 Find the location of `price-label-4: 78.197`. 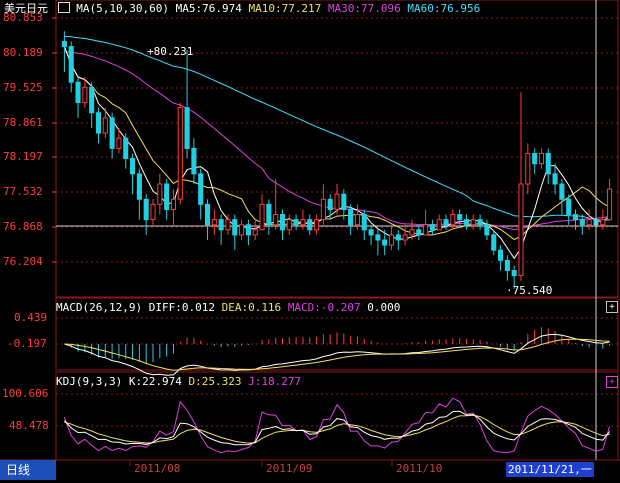

price-label-4: 78.197 is located at coordinates (23, 156).